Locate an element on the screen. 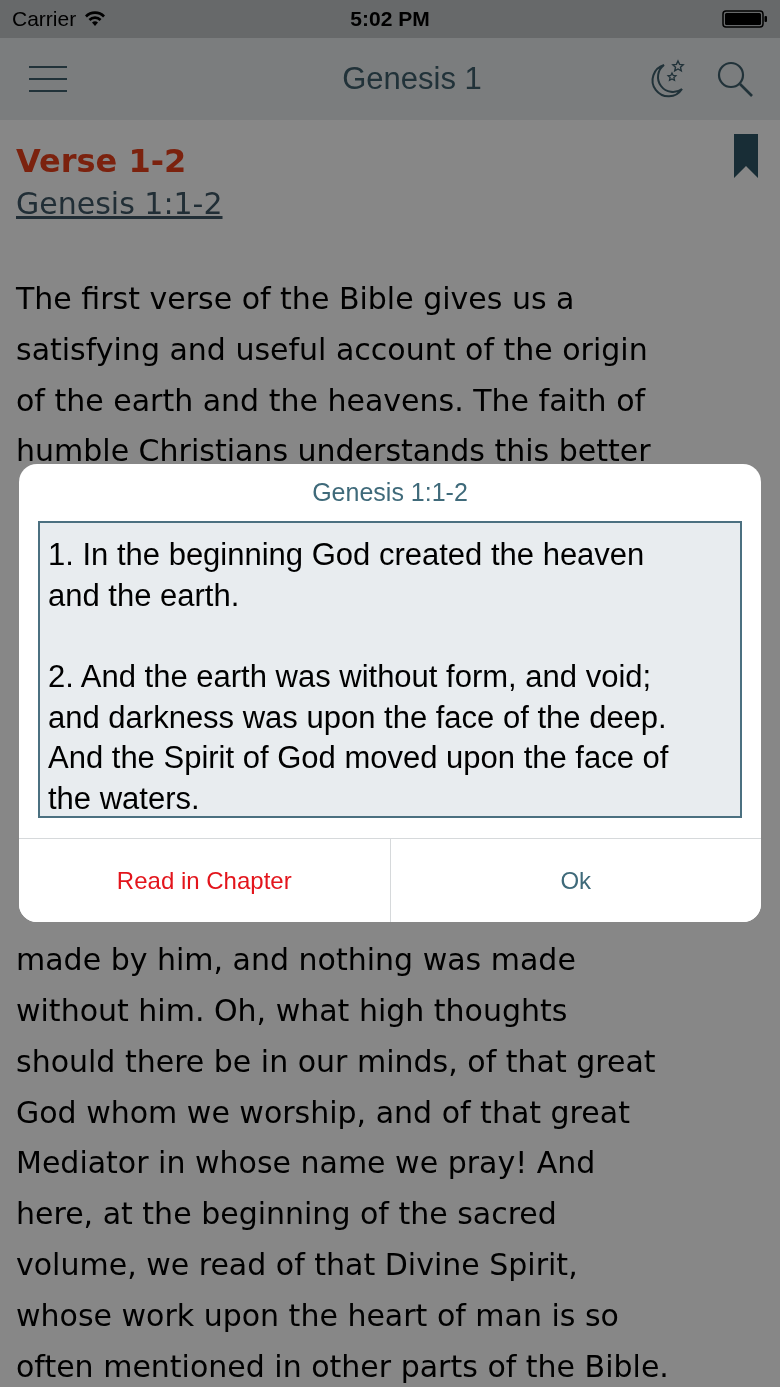 The height and width of the screenshot is (1387, 780). wifi-icon is located at coordinates (95, 19).